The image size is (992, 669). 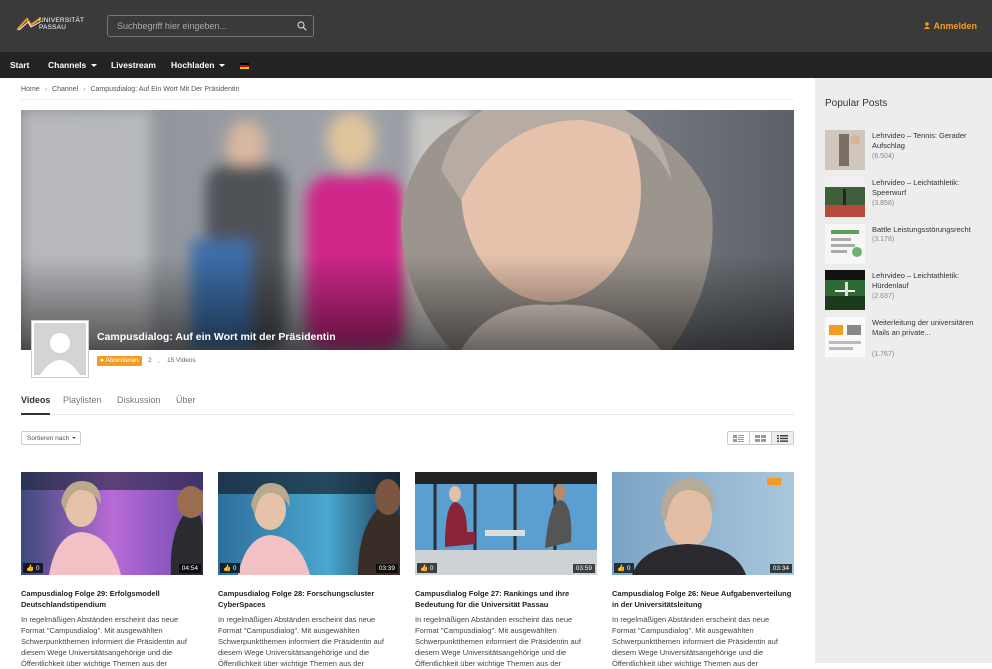 I want to click on tab-diskussion: Diskussion, so click(x=139, y=400).